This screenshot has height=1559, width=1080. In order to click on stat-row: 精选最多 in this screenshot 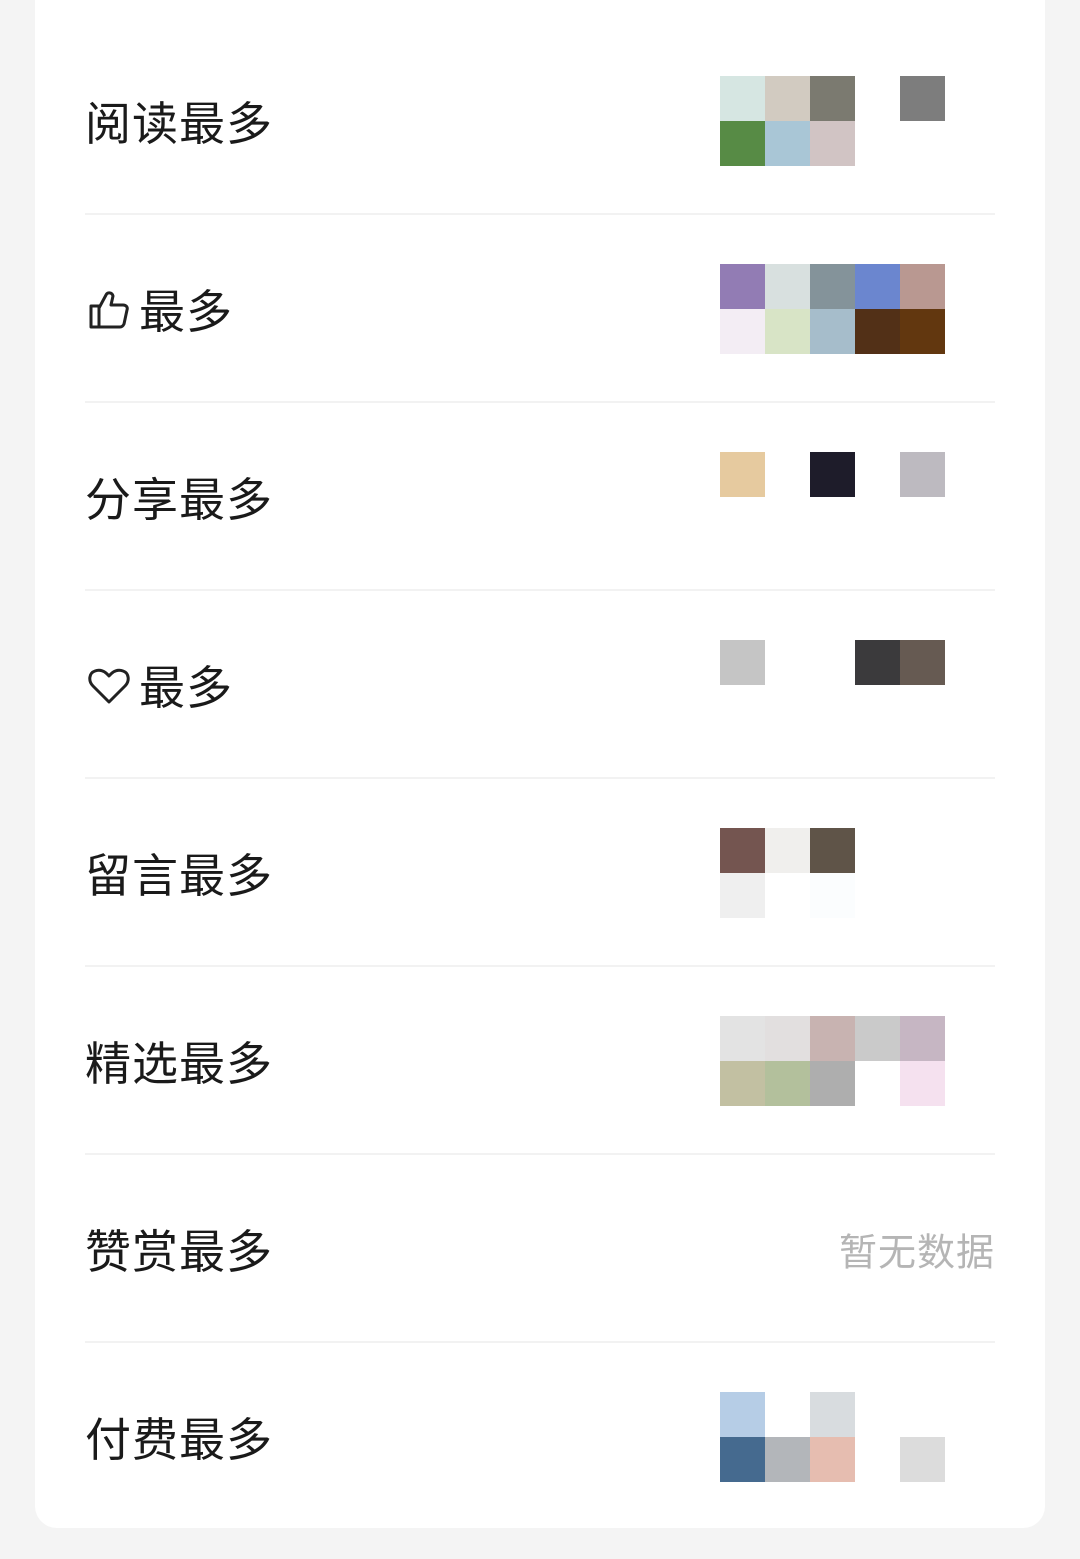, I will do `click(540, 1061)`.